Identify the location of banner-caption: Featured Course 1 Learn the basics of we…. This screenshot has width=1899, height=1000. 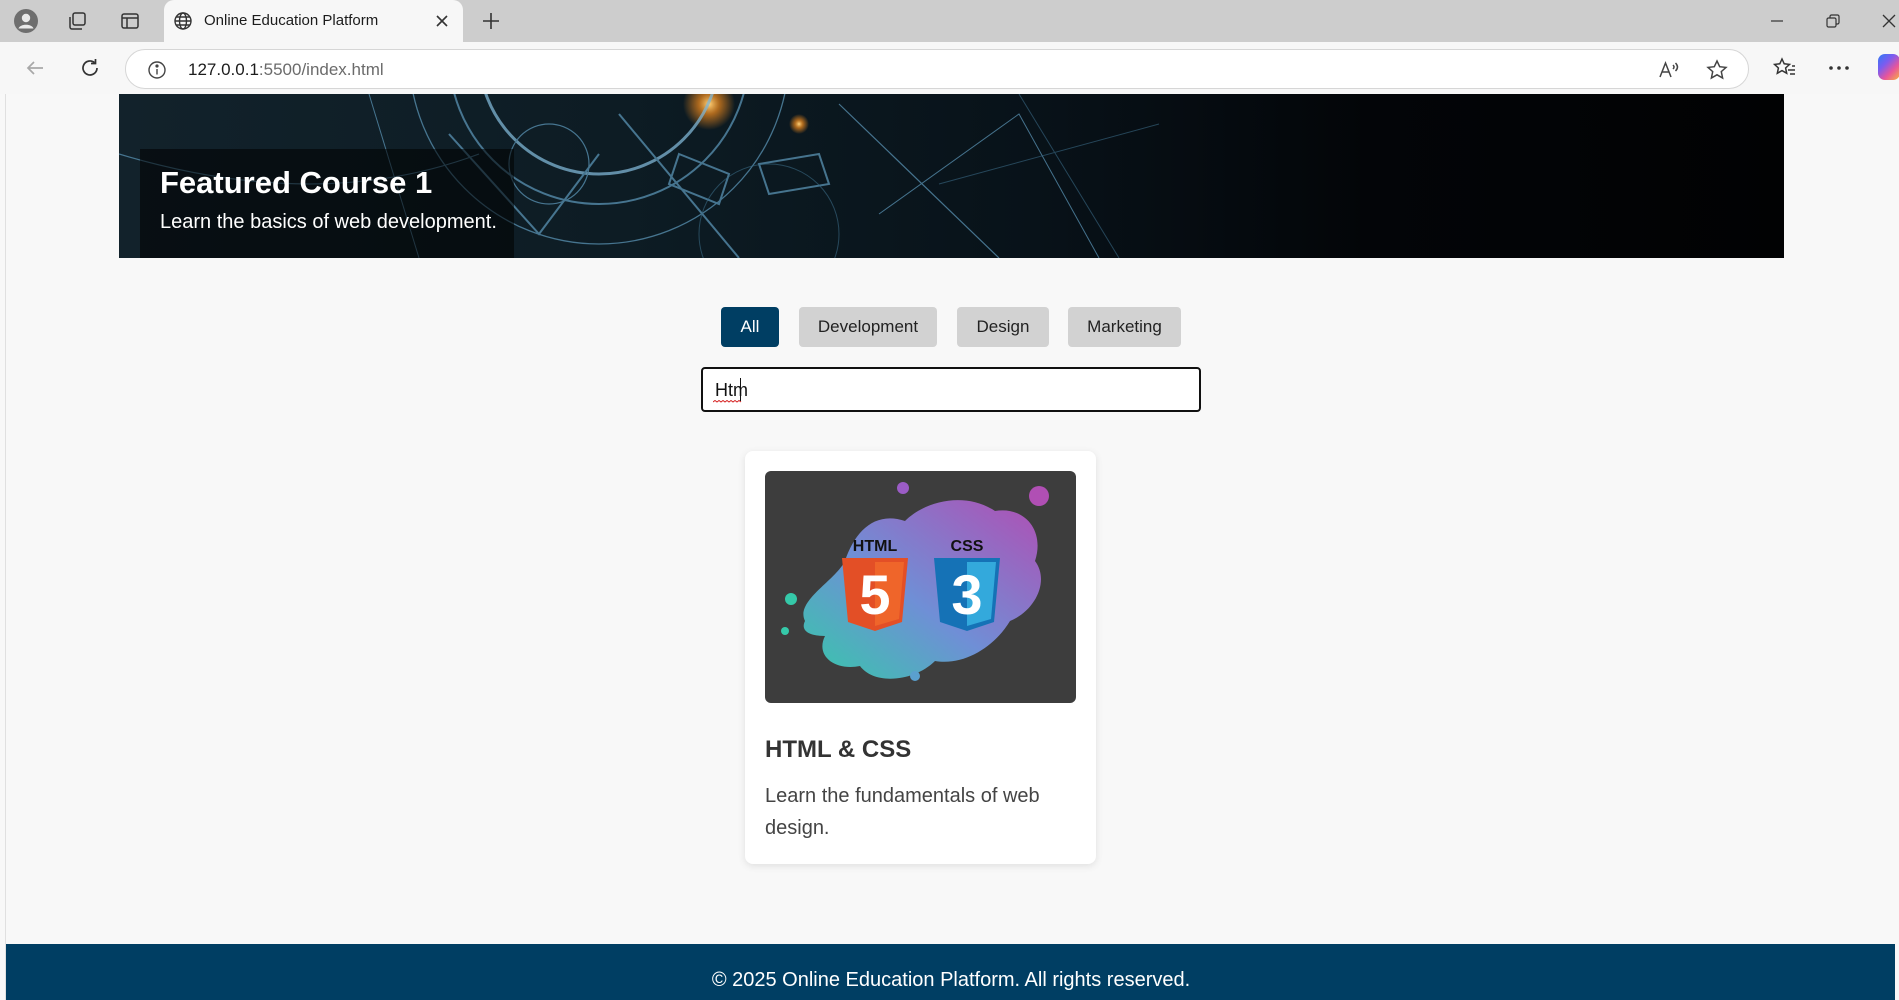
(327, 203).